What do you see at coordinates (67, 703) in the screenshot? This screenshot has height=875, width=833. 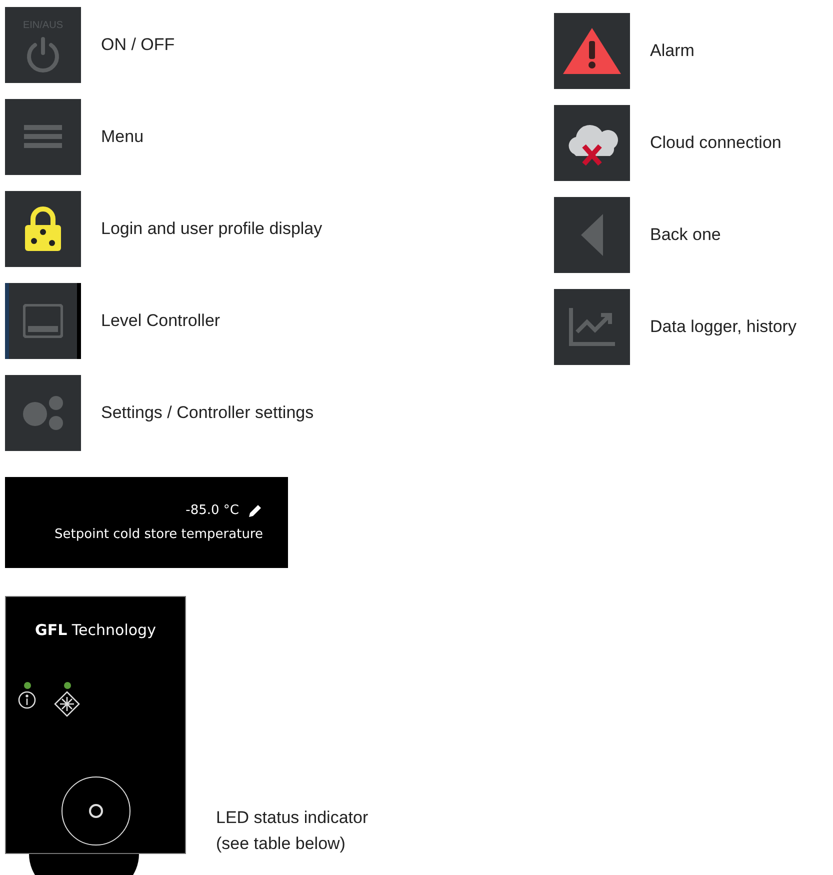 I see `snowflake-icon` at bounding box center [67, 703].